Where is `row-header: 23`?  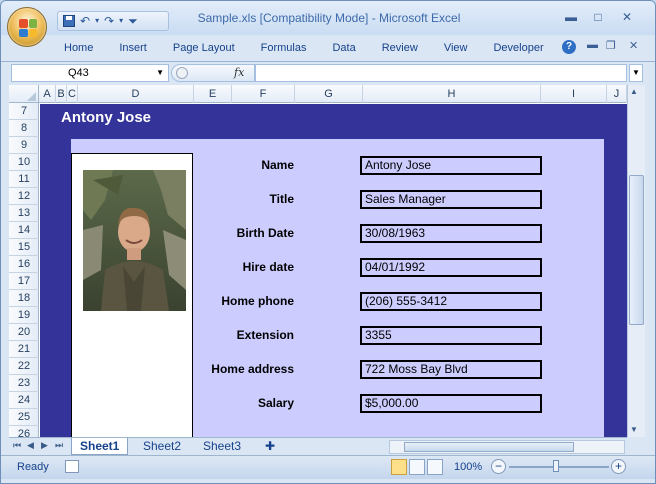
row-header: 23 is located at coordinates (24, 383).